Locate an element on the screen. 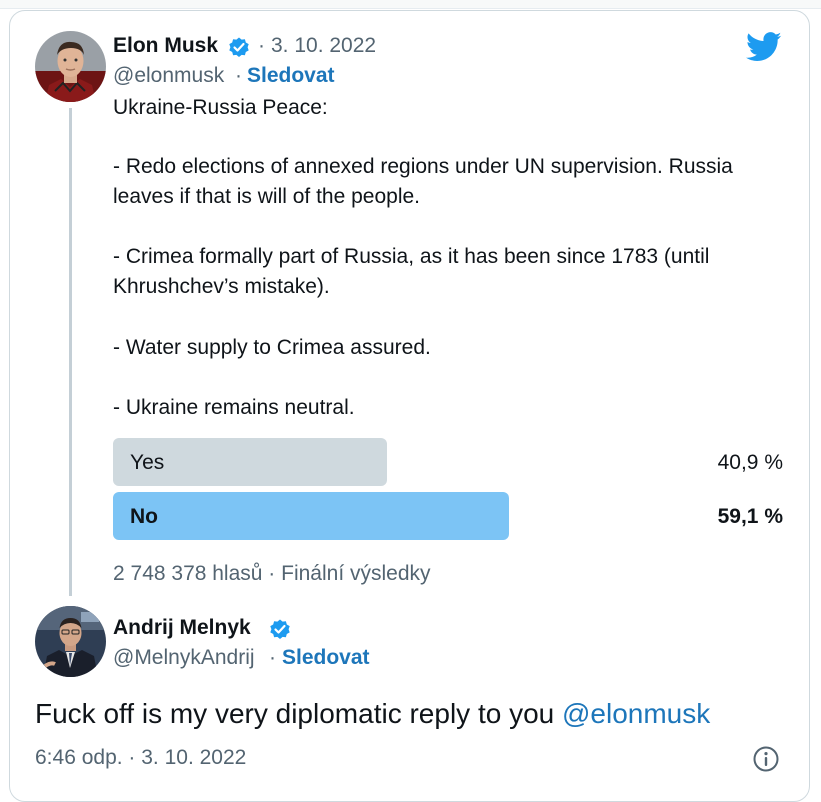 This screenshot has height=802, width=821. tweet-text-line: Ukraine-Russia Peace: is located at coordinates (220, 107).